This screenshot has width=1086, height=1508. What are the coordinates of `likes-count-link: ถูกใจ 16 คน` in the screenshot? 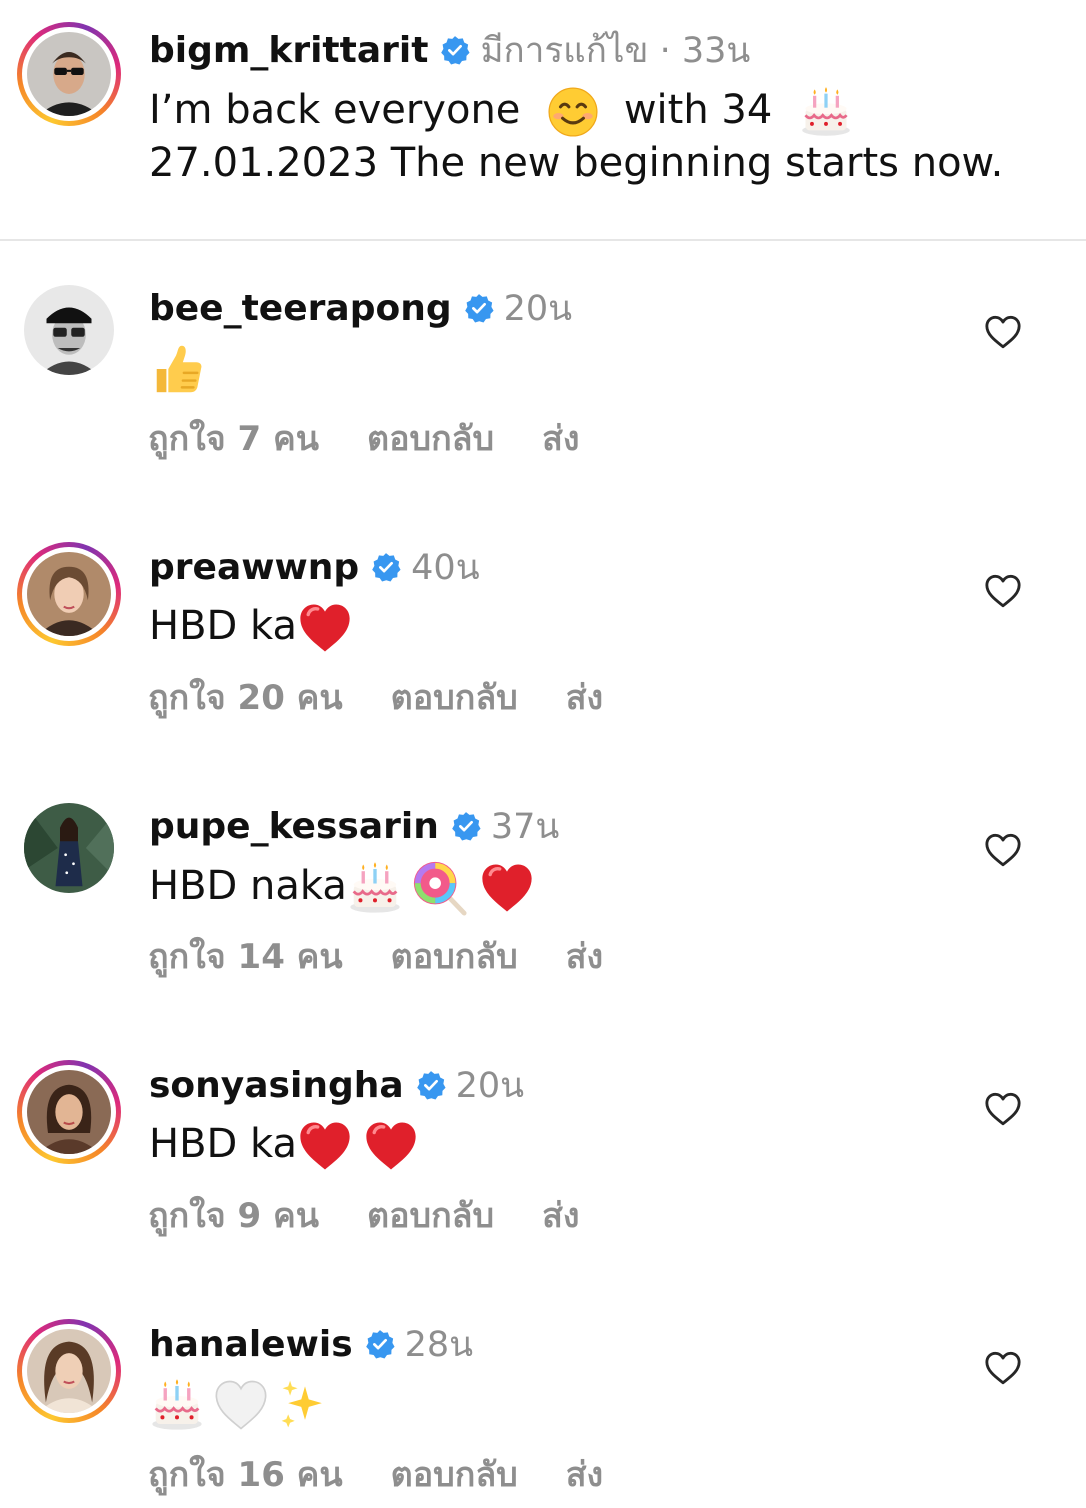 It's located at (245, 1474).